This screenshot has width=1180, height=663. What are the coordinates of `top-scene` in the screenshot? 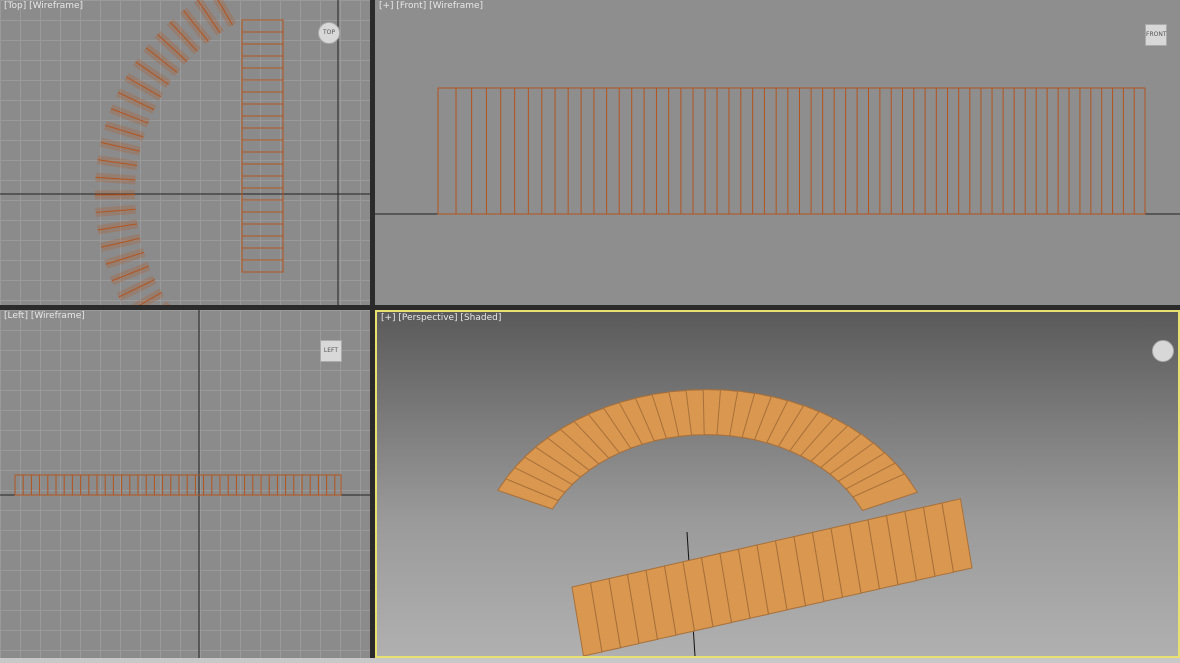 It's located at (185, 152).